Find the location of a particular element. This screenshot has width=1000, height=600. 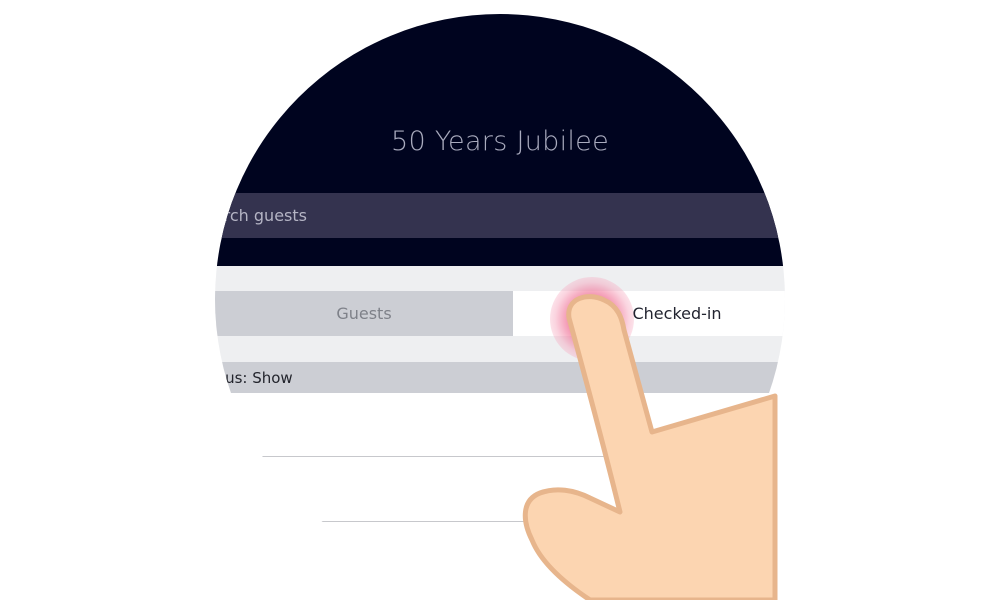

search-bar is located at coordinates (496, 215).